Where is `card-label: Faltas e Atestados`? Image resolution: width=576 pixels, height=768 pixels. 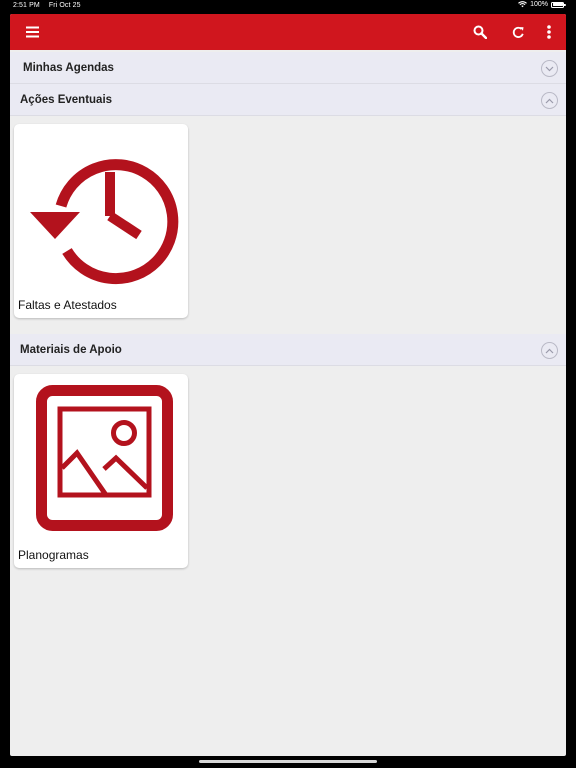
card-label: Faltas e Atestados is located at coordinates (67, 305).